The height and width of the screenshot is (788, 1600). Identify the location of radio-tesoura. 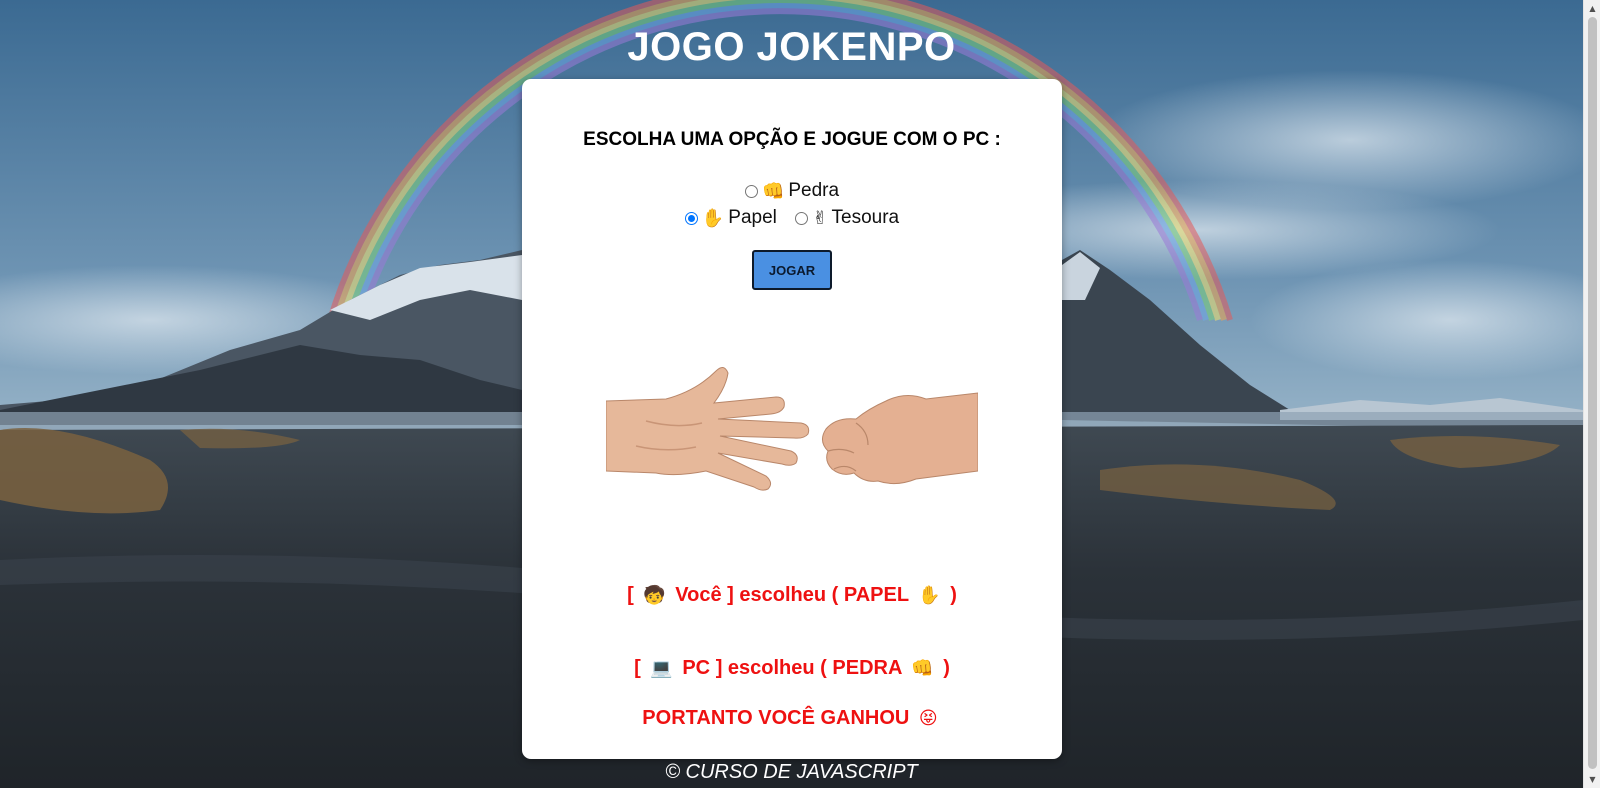
(802, 218).